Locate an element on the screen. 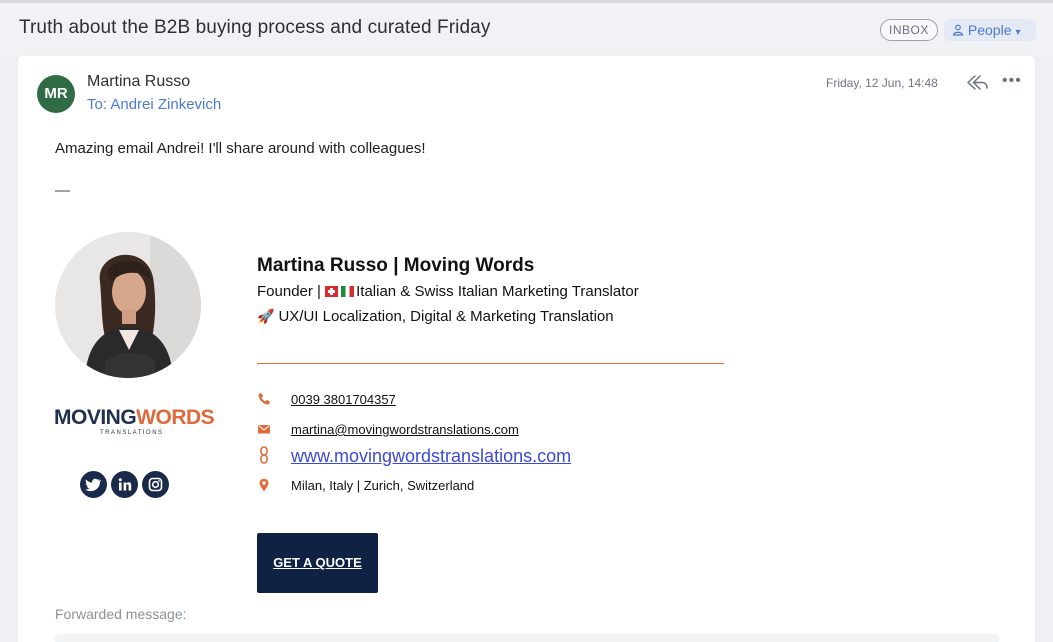 This screenshot has width=1053, height=642. forwarded-message-box is located at coordinates (527, 638).